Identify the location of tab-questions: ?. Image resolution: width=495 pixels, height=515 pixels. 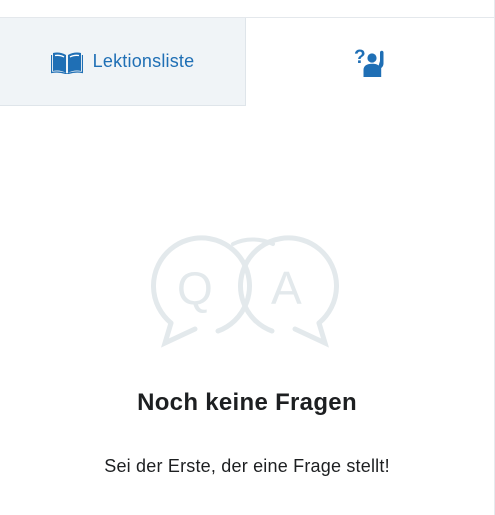
(370, 62).